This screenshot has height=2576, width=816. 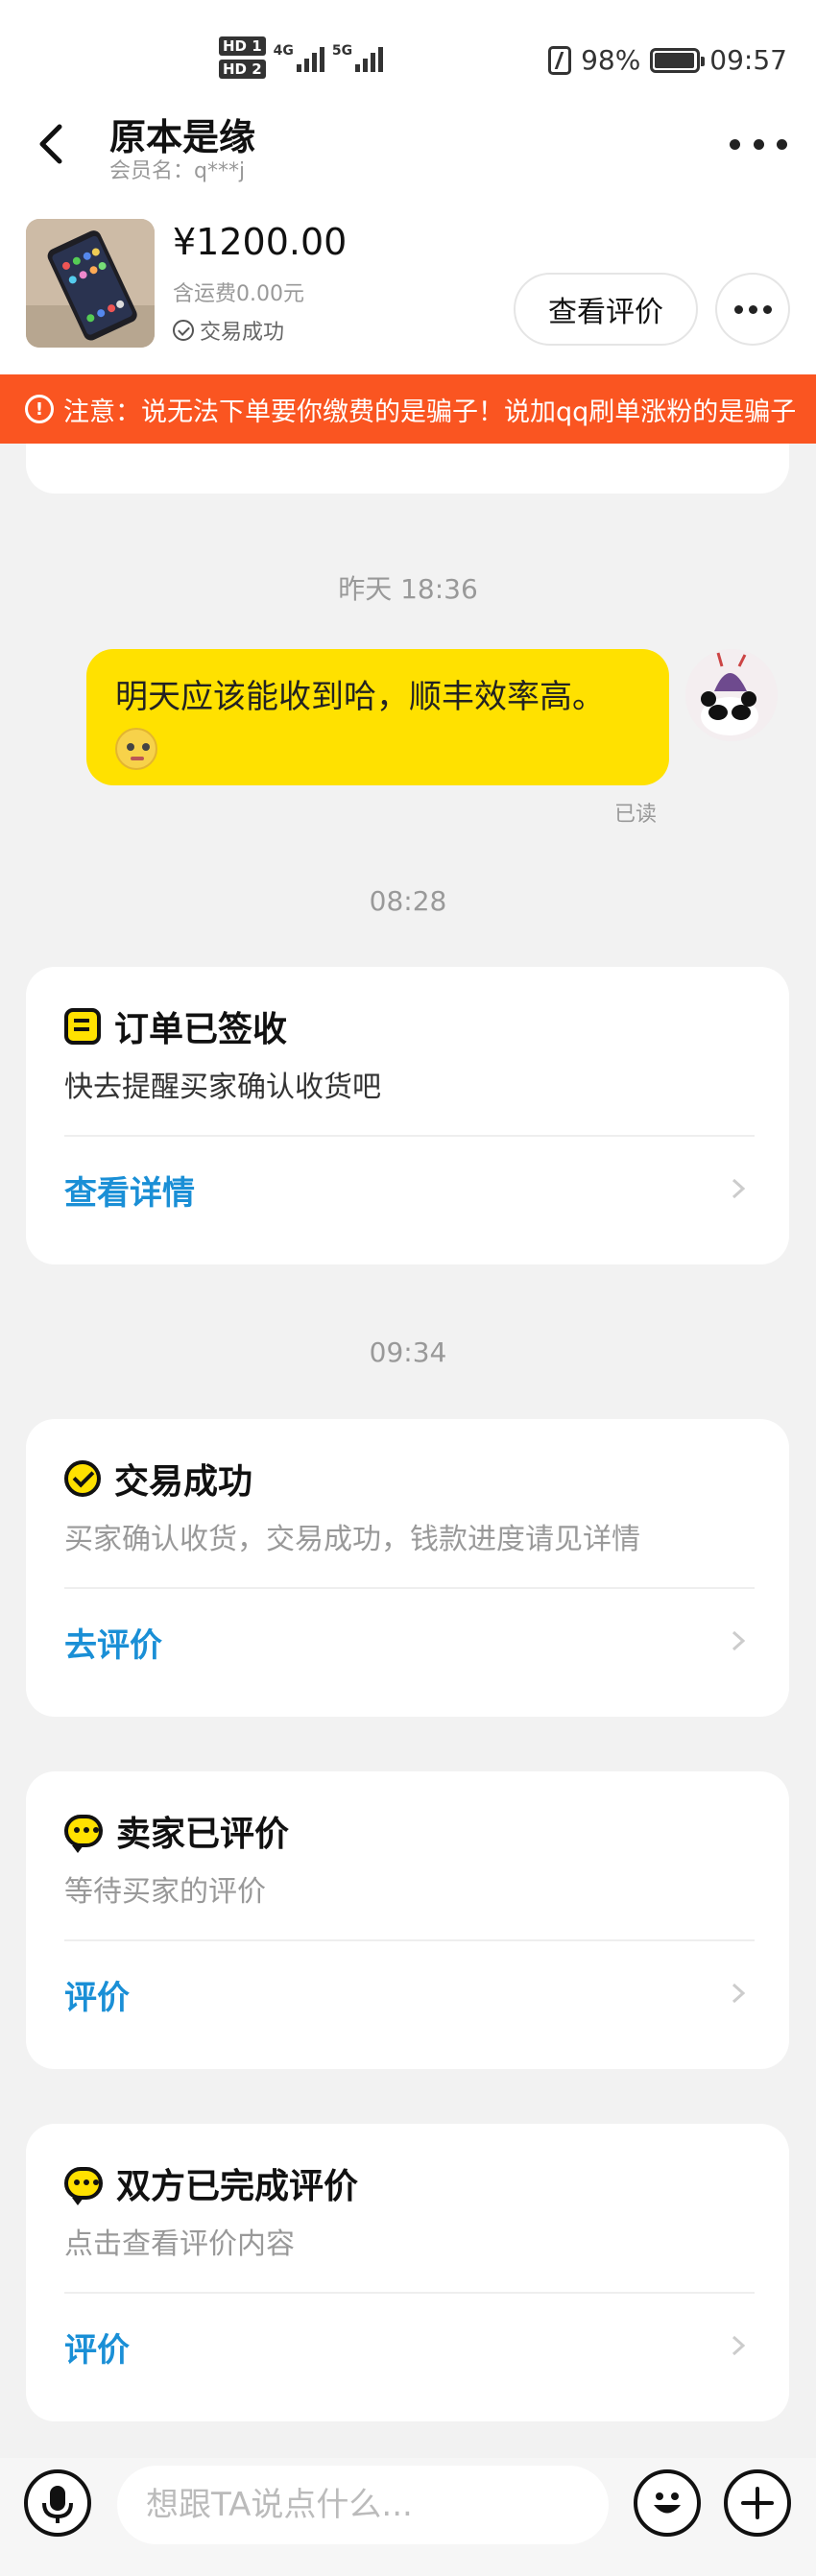 I want to click on timestamp: 昨天 18:36, so click(x=408, y=589).